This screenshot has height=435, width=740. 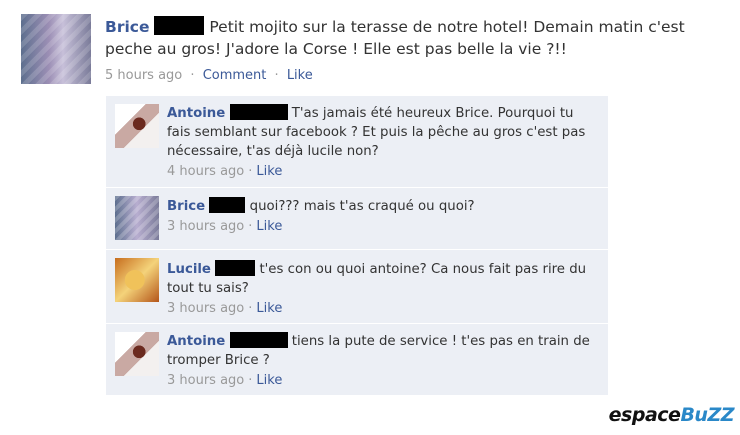 I want to click on post-timestamp: 5 hours ago, so click(x=143, y=75).